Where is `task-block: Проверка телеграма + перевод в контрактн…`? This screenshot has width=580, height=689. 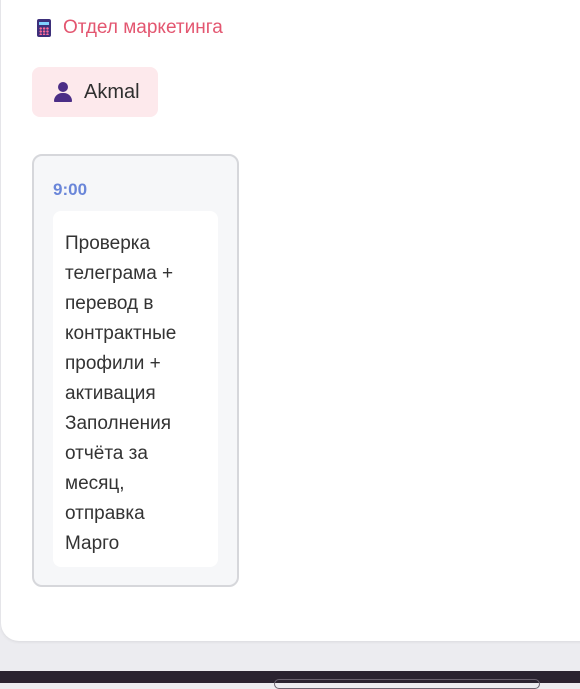 task-block: Проверка телеграма + перевод в контрактн… is located at coordinates (135, 389).